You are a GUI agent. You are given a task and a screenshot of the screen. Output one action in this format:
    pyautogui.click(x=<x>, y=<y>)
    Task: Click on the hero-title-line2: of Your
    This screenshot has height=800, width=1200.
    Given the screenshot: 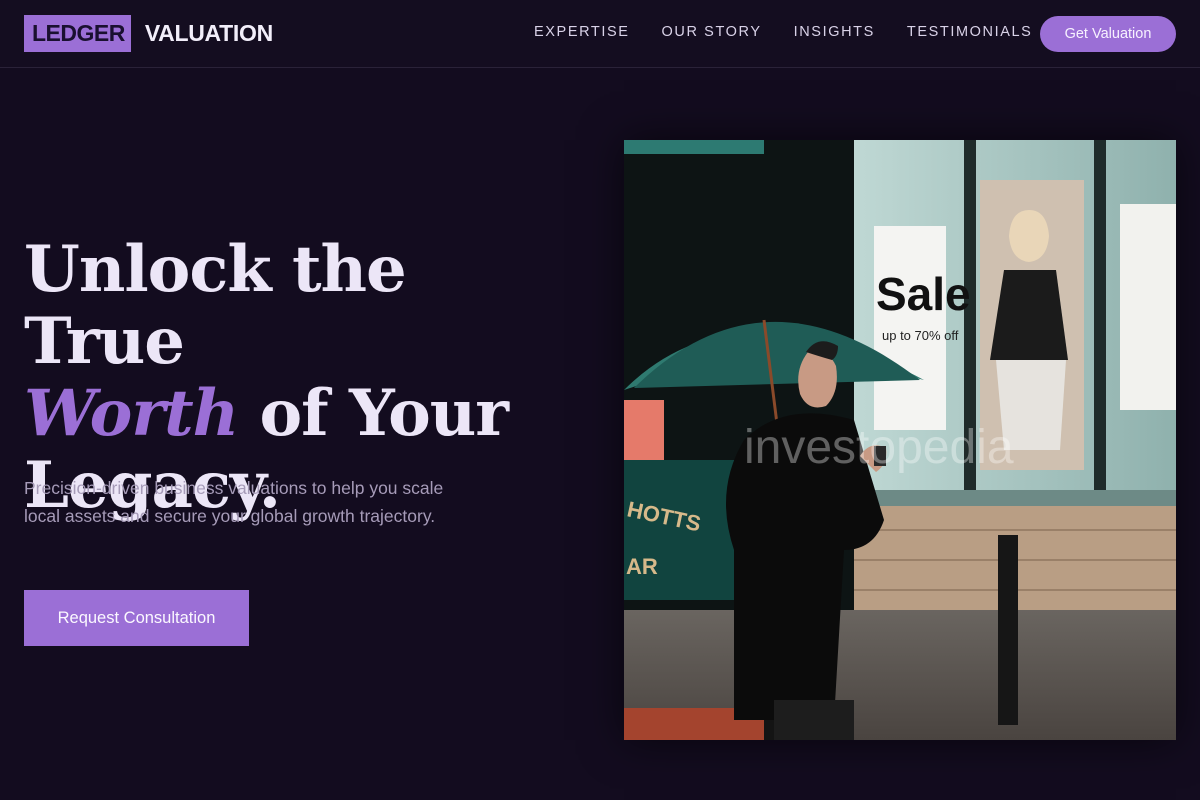 What is the action you would take?
    pyautogui.click(x=373, y=413)
    